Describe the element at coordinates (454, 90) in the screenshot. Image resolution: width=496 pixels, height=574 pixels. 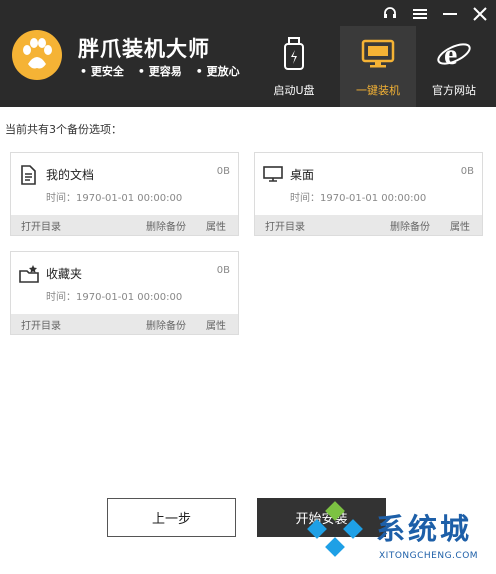
I see `nav-label: 官方网站` at that location.